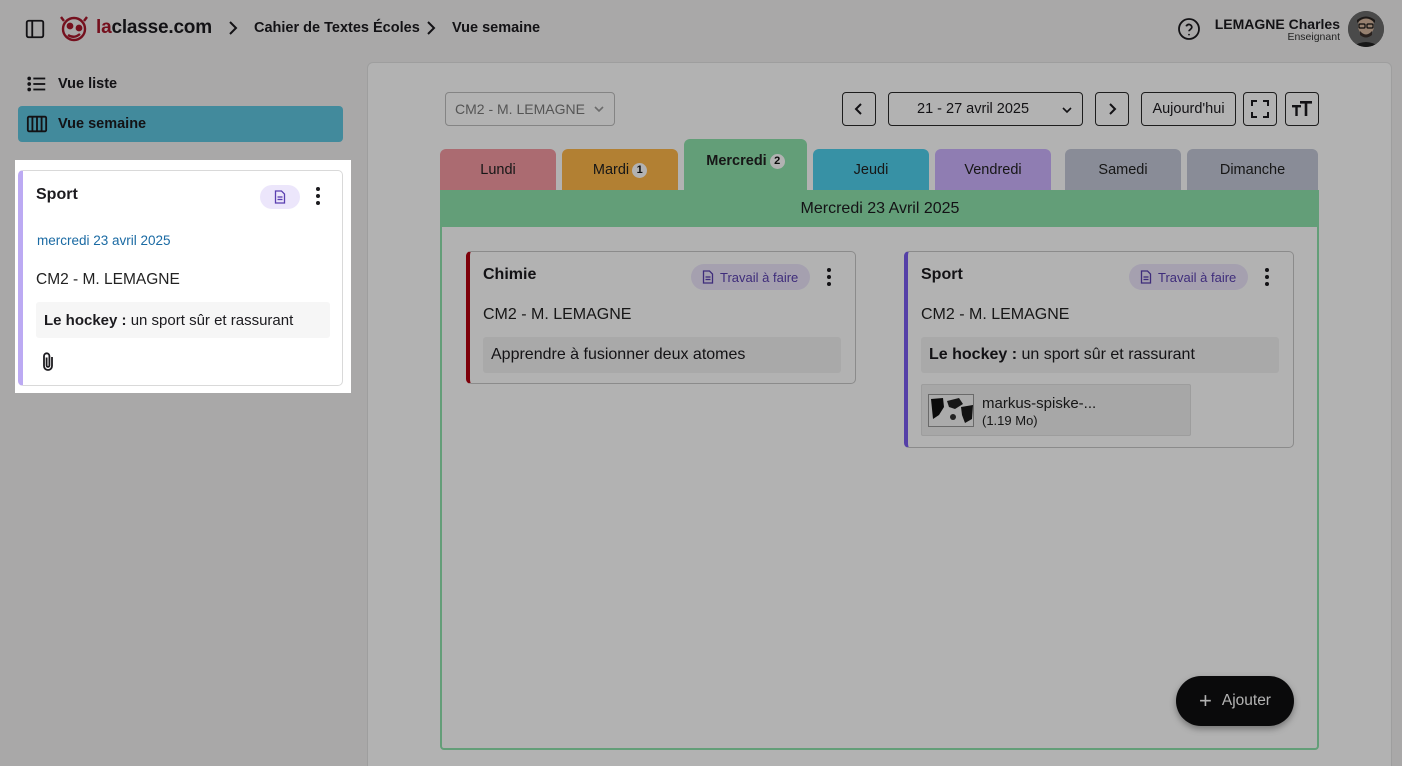 This screenshot has height=766, width=1402. I want to click on text-size-button, so click(1302, 109).